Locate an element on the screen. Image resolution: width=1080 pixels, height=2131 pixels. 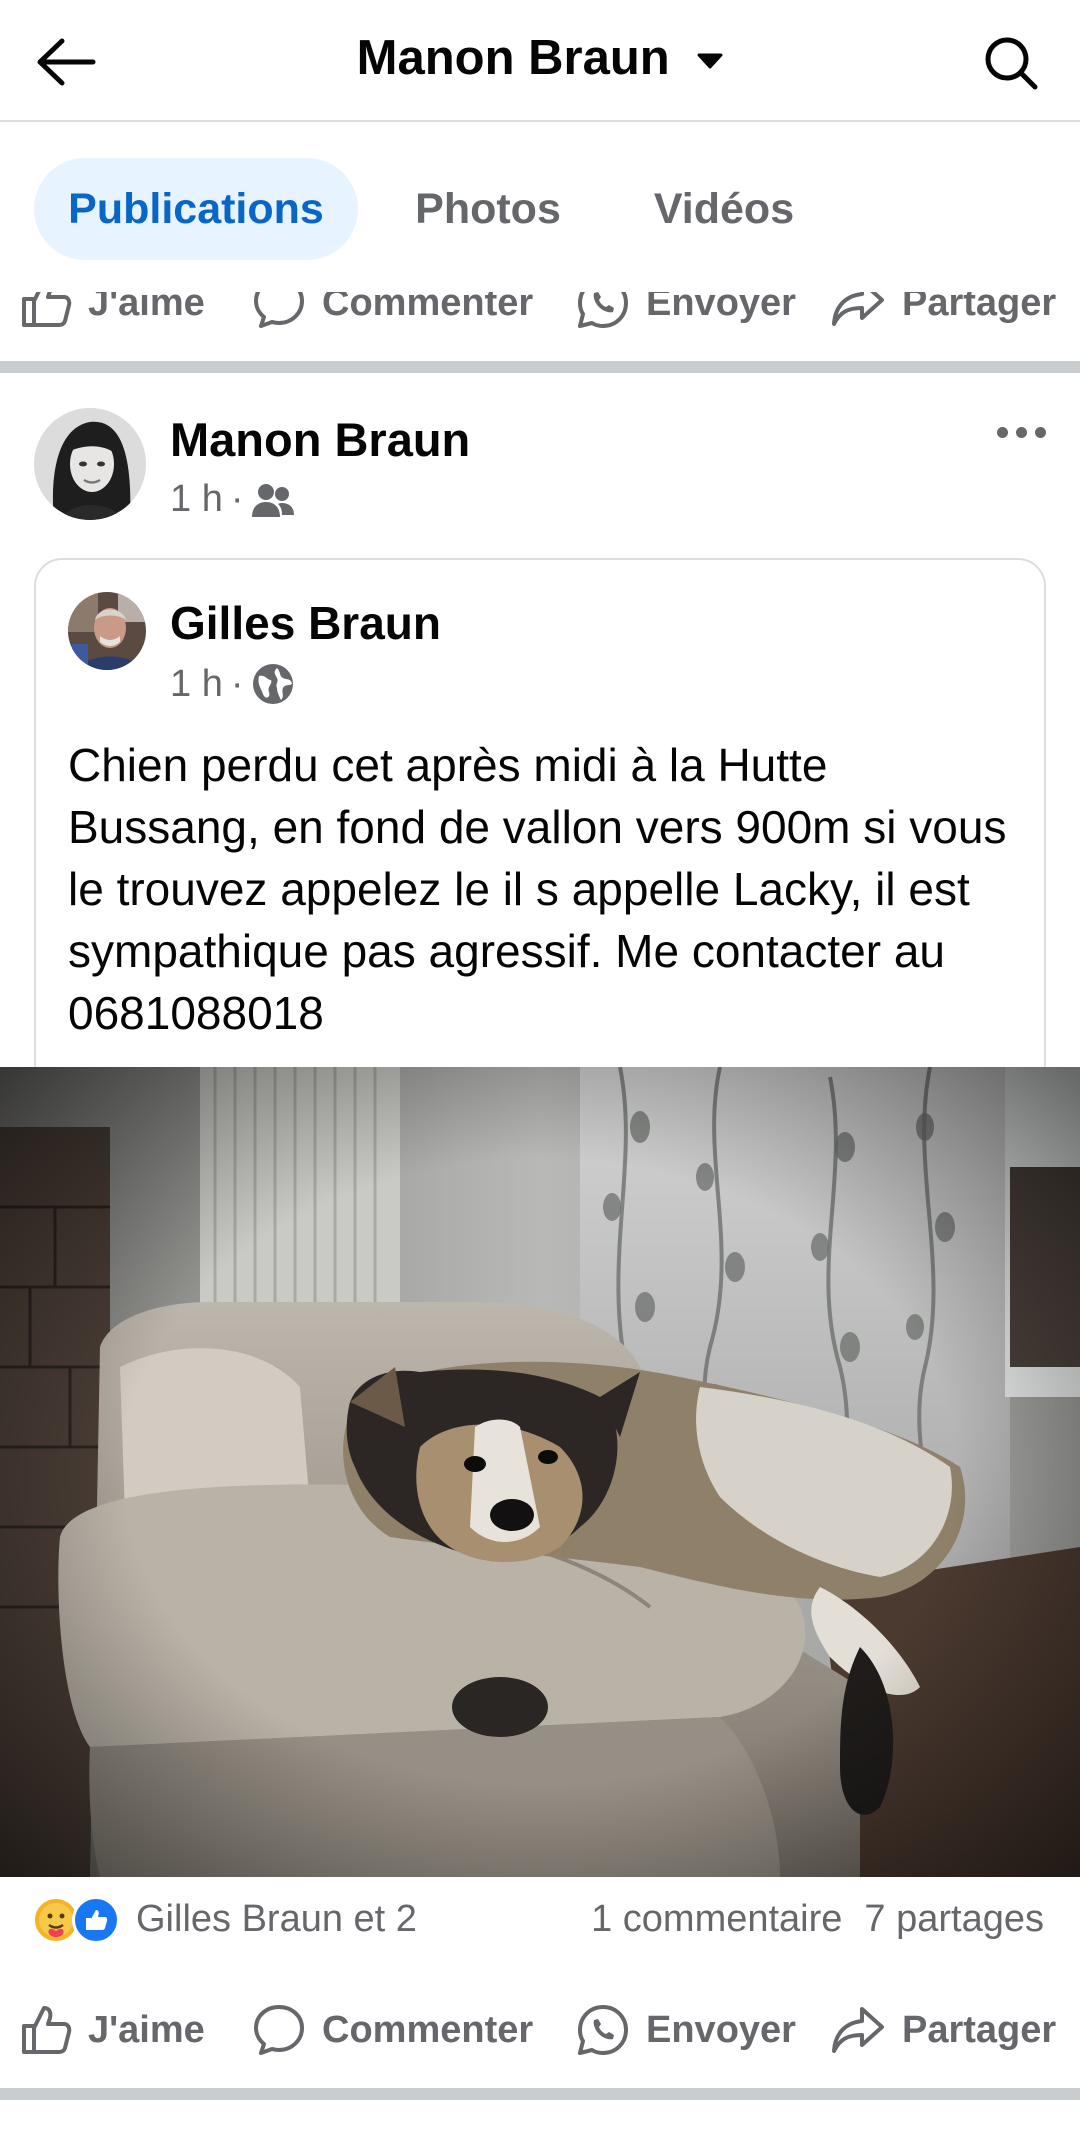
shared-author-name: Gilles Braun is located at coordinates (305, 623).